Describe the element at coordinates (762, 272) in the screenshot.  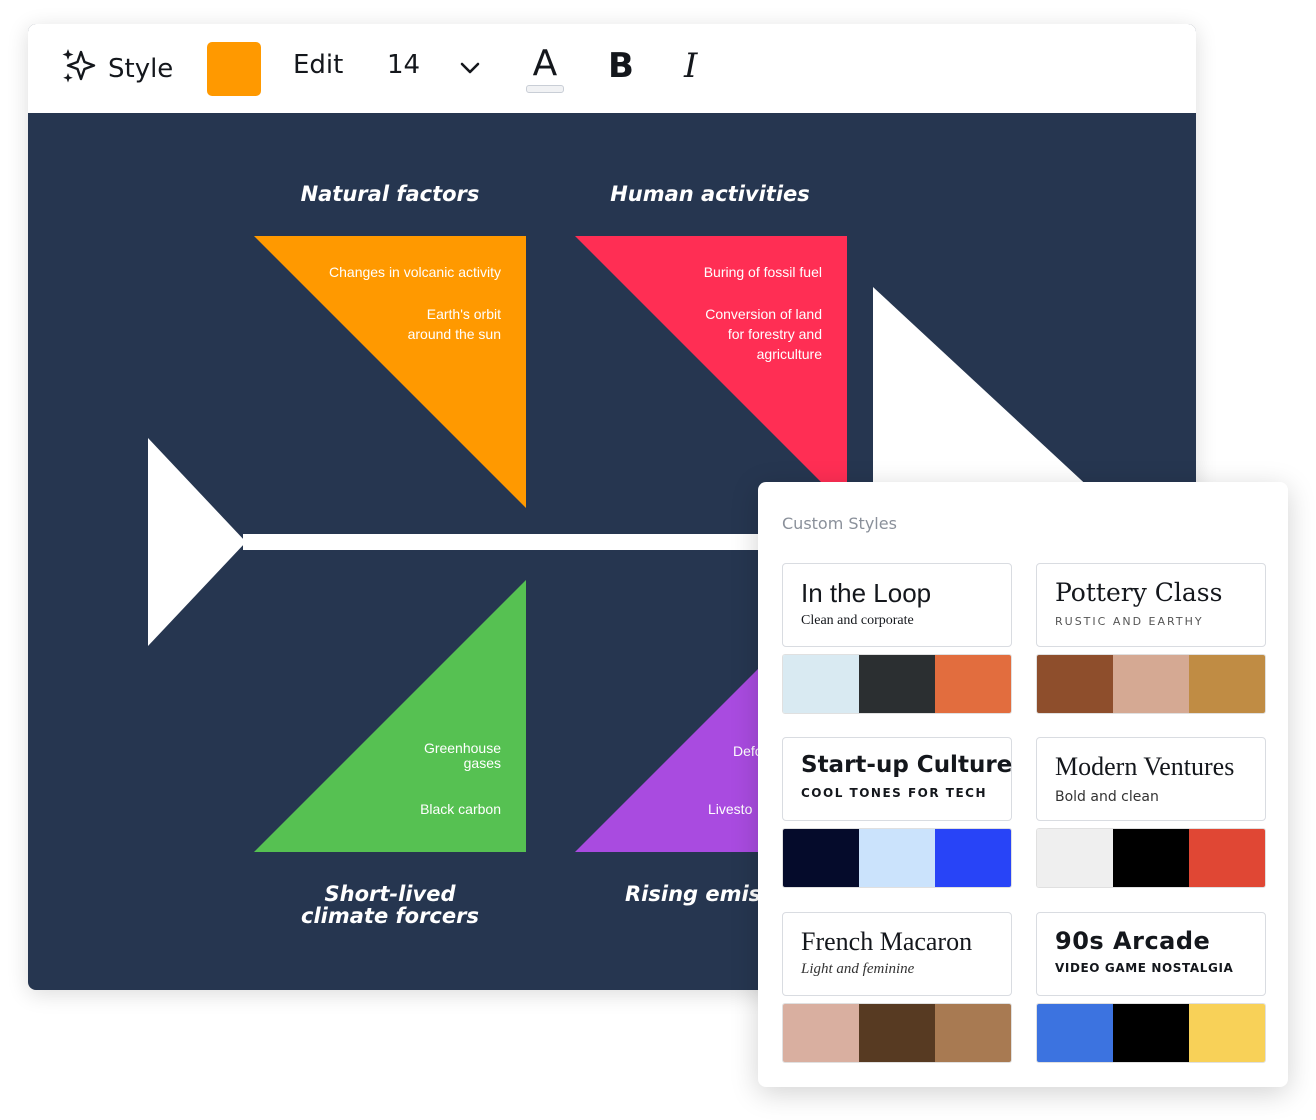
I see `human-item-fossil-fuel: Buring of fossil fuel` at that location.